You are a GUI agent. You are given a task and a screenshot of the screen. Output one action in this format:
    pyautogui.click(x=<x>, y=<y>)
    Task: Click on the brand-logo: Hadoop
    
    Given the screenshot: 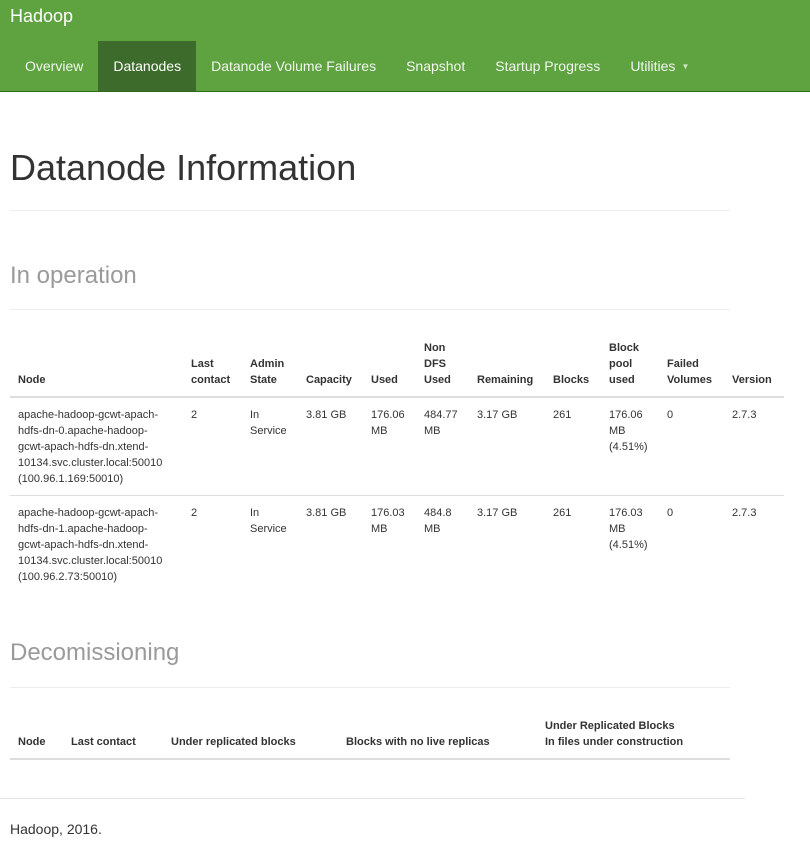 What is the action you would take?
    pyautogui.click(x=41, y=16)
    